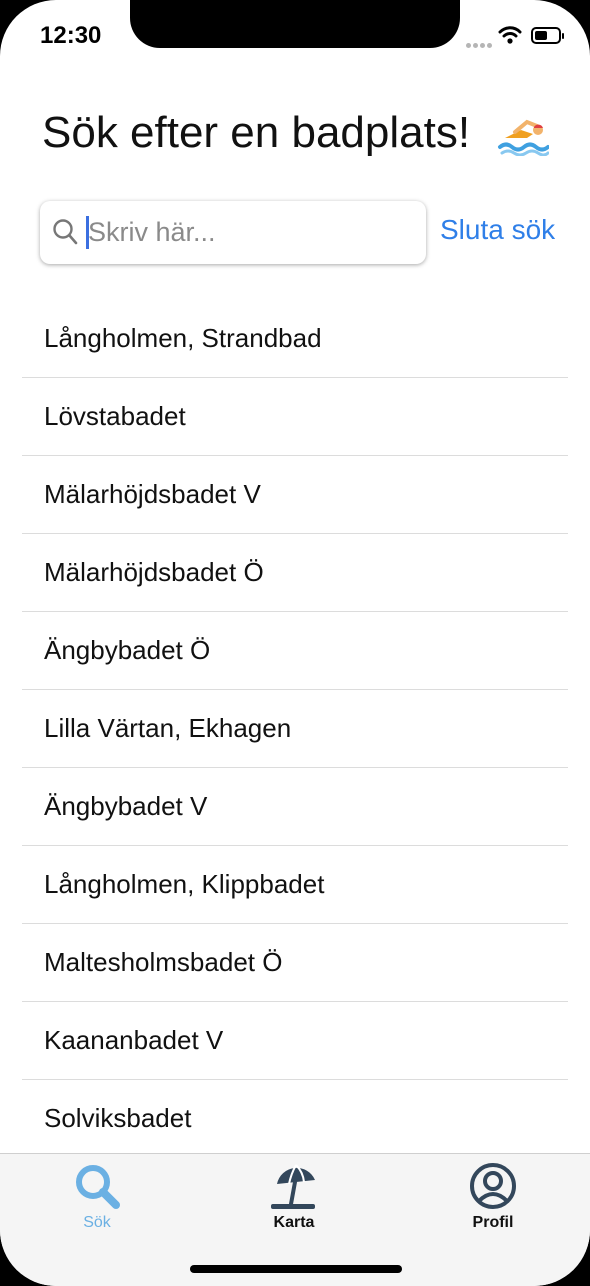 The height and width of the screenshot is (1286, 590). Describe the element at coordinates (294, 1222) in the screenshot. I see `tab-label: Karta` at that location.